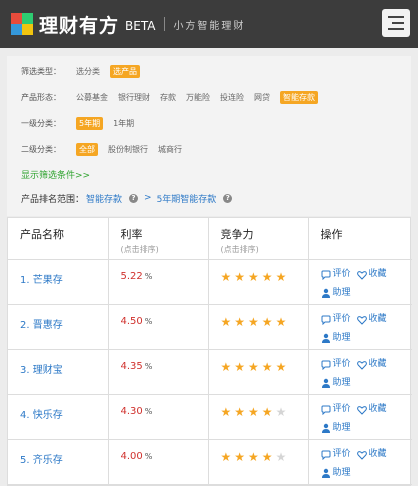 The height and width of the screenshot is (486, 418). I want to click on filter-option: 1年期, so click(123, 123).